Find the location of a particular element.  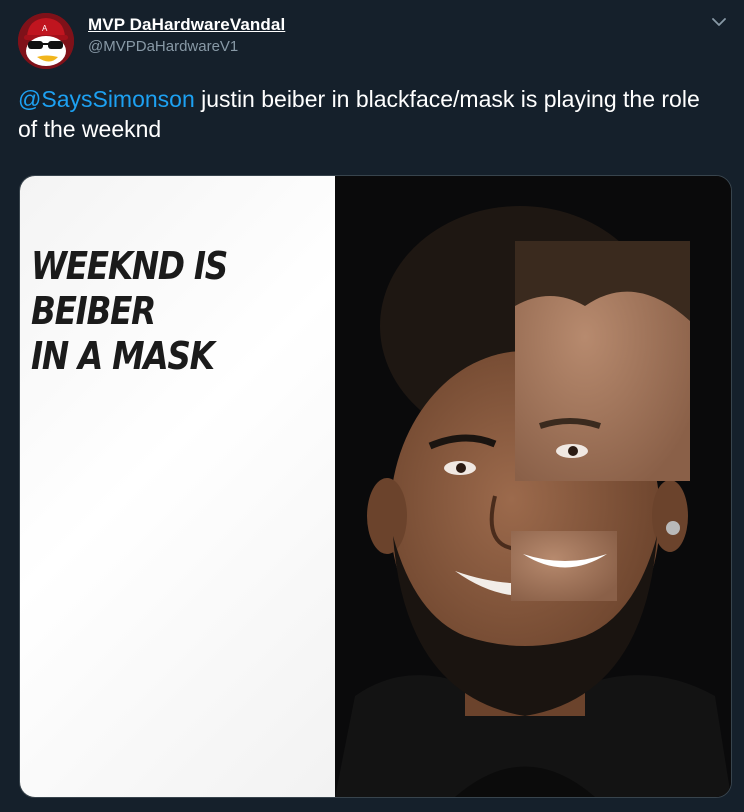

chevron-down-icon is located at coordinates (719, 21).